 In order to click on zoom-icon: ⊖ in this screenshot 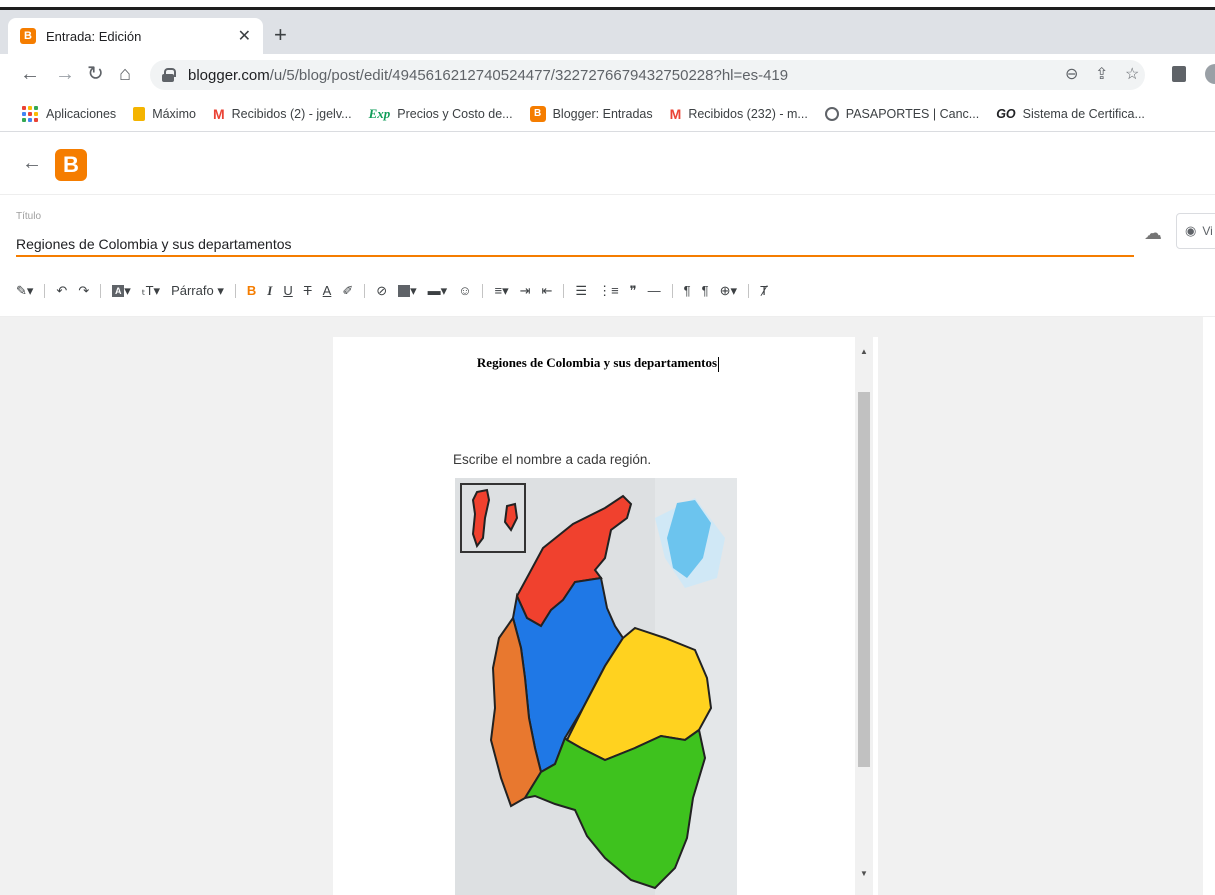, I will do `click(1071, 74)`.